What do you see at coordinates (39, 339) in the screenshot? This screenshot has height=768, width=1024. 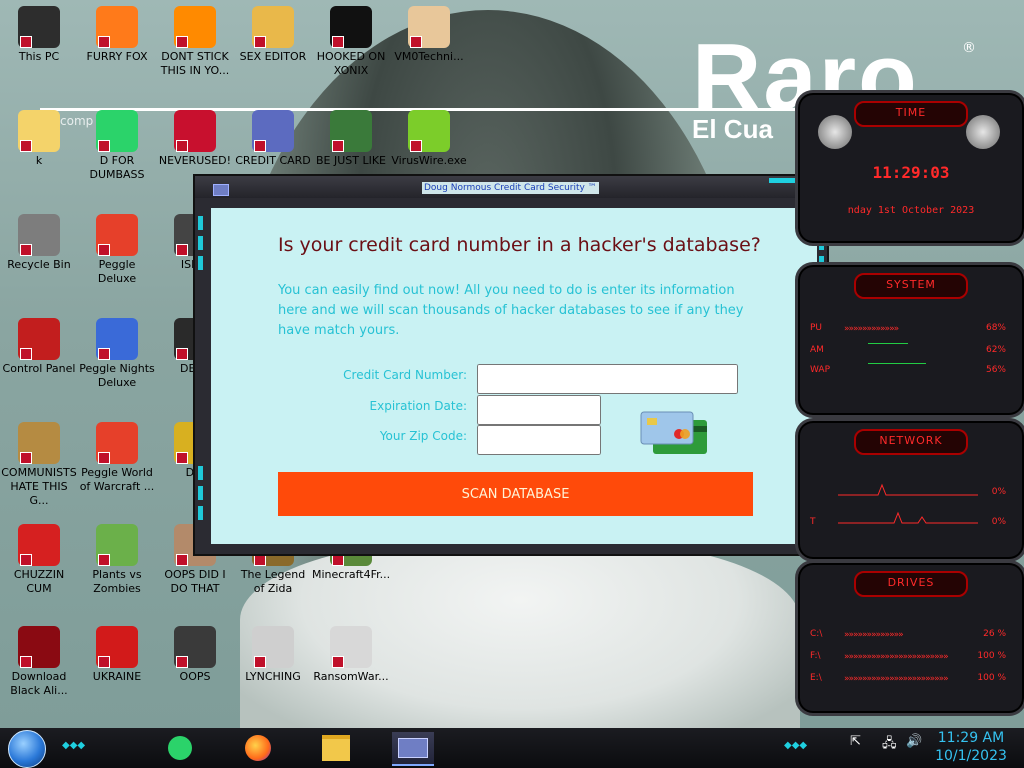 I see `control-panel-icon` at bounding box center [39, 339].